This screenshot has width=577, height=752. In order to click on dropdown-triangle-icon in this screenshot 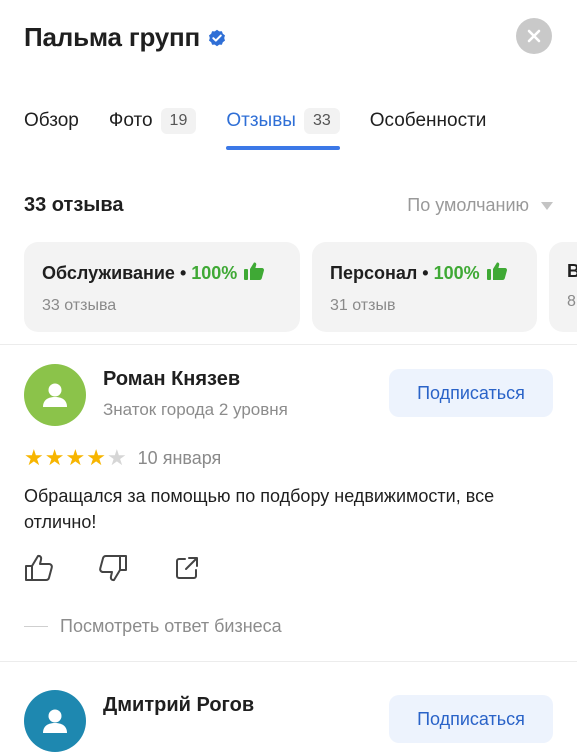, I will do `click(547, 205)`.